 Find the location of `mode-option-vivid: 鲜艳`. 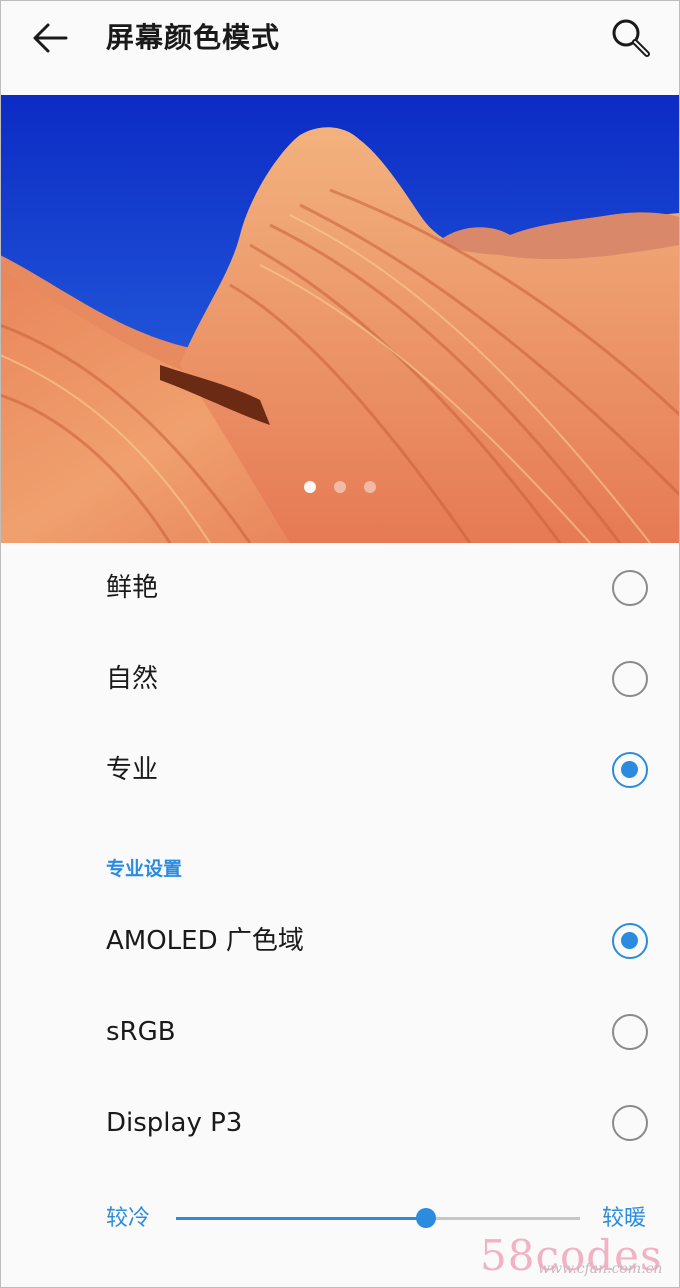

mode-option-vivid: 鲜艳 is located at coordinates (340, 588).